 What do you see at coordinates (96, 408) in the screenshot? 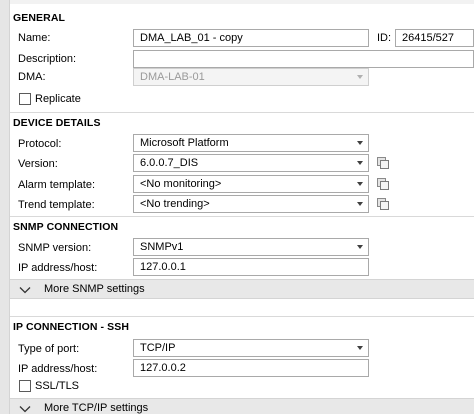
I see `more-tcpip-settings-label: More TCP/IP settings` at bounding box center [96, 408].